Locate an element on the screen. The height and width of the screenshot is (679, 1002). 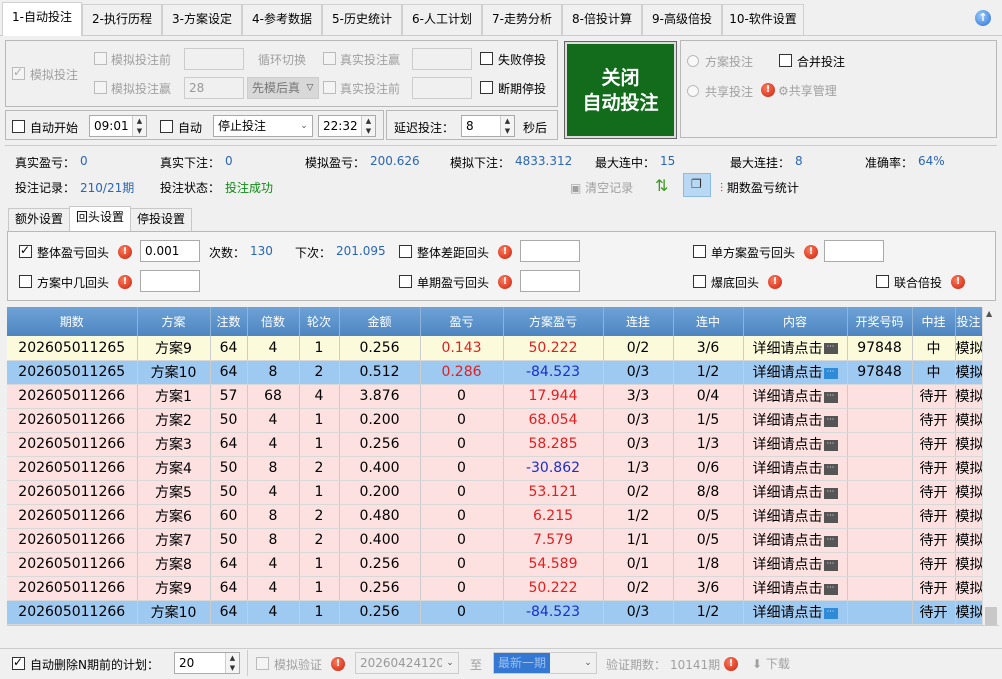
col-losses: 连挂 is located at coordinates (638, 321).